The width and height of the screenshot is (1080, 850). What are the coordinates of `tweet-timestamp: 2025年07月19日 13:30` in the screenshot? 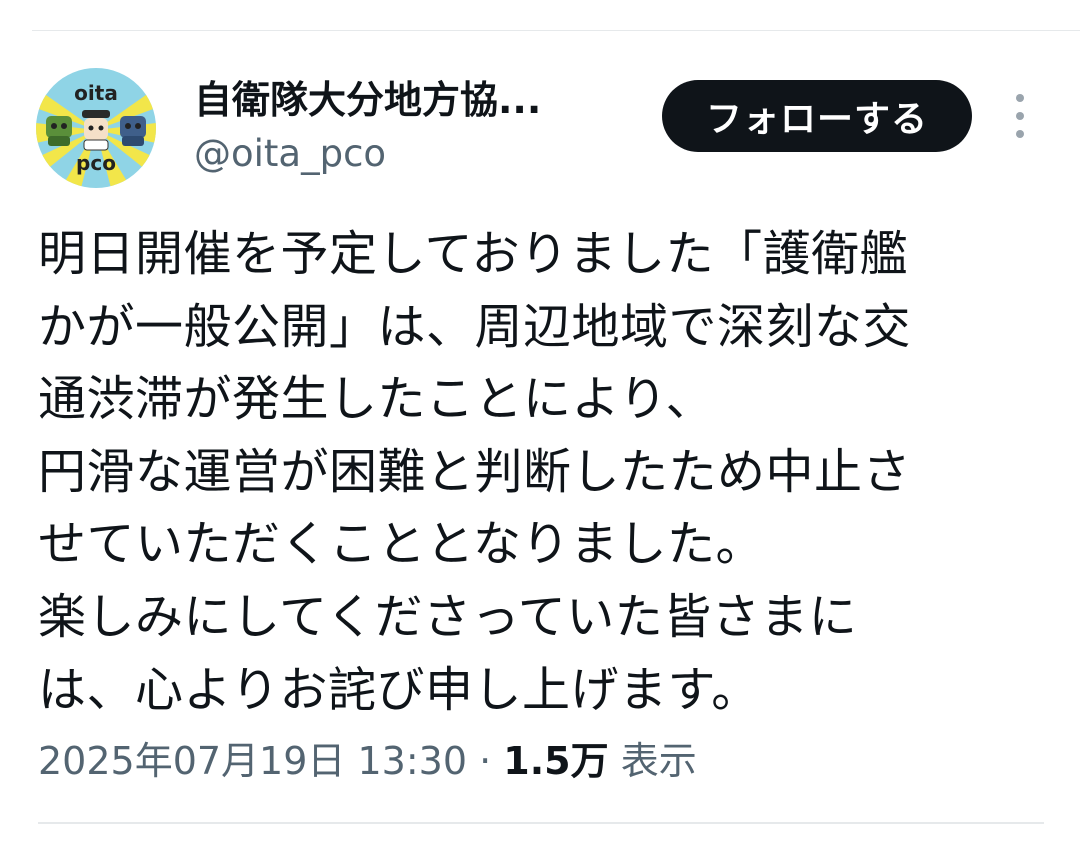 It's located at (252, 761).